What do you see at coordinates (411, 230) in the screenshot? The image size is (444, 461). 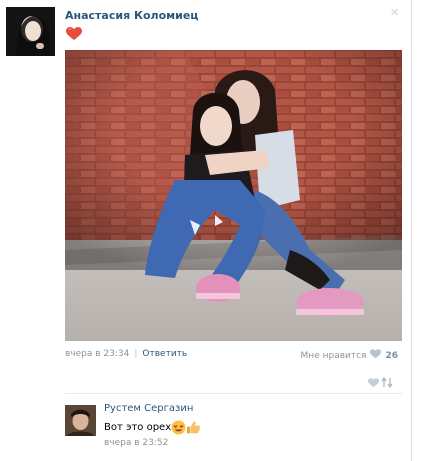 I see `feed-right-border` at bounding box center [411, 230].